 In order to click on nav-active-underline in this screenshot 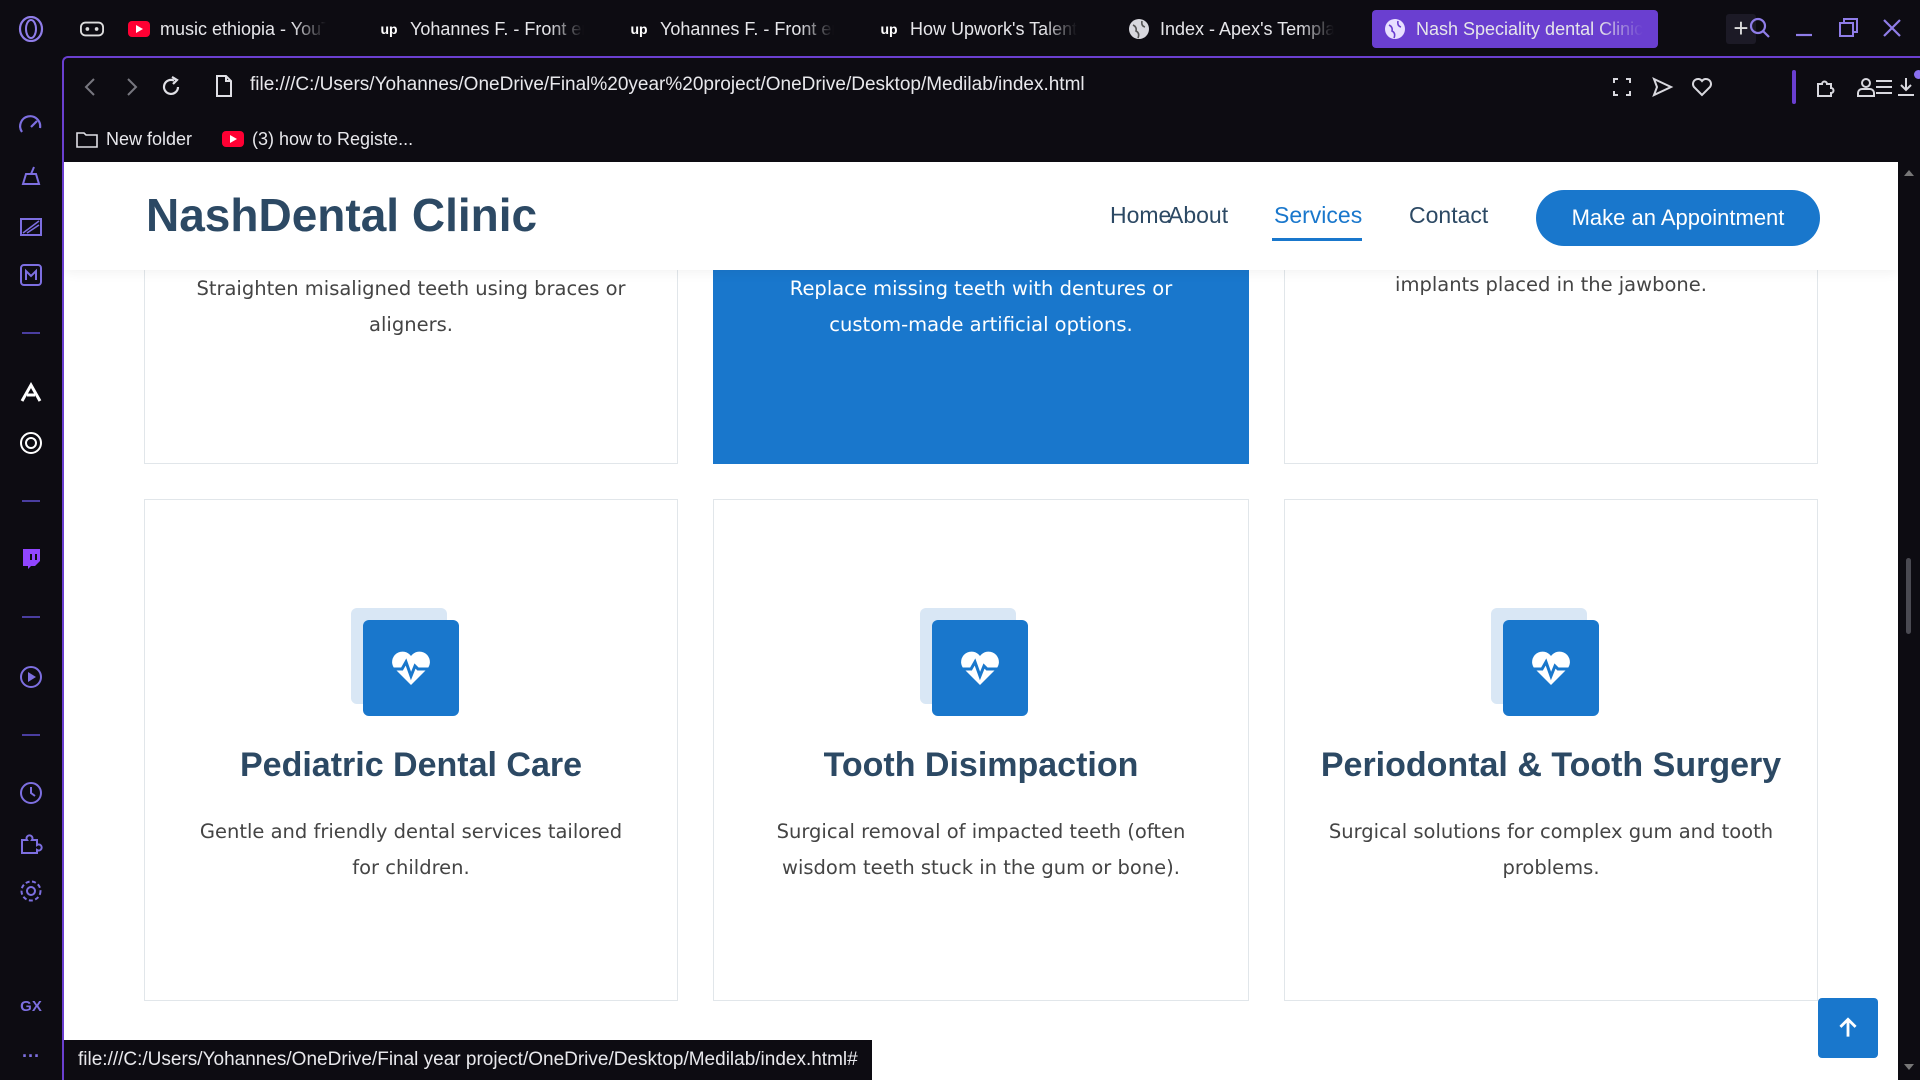, I will do `click(1317, 239)`.